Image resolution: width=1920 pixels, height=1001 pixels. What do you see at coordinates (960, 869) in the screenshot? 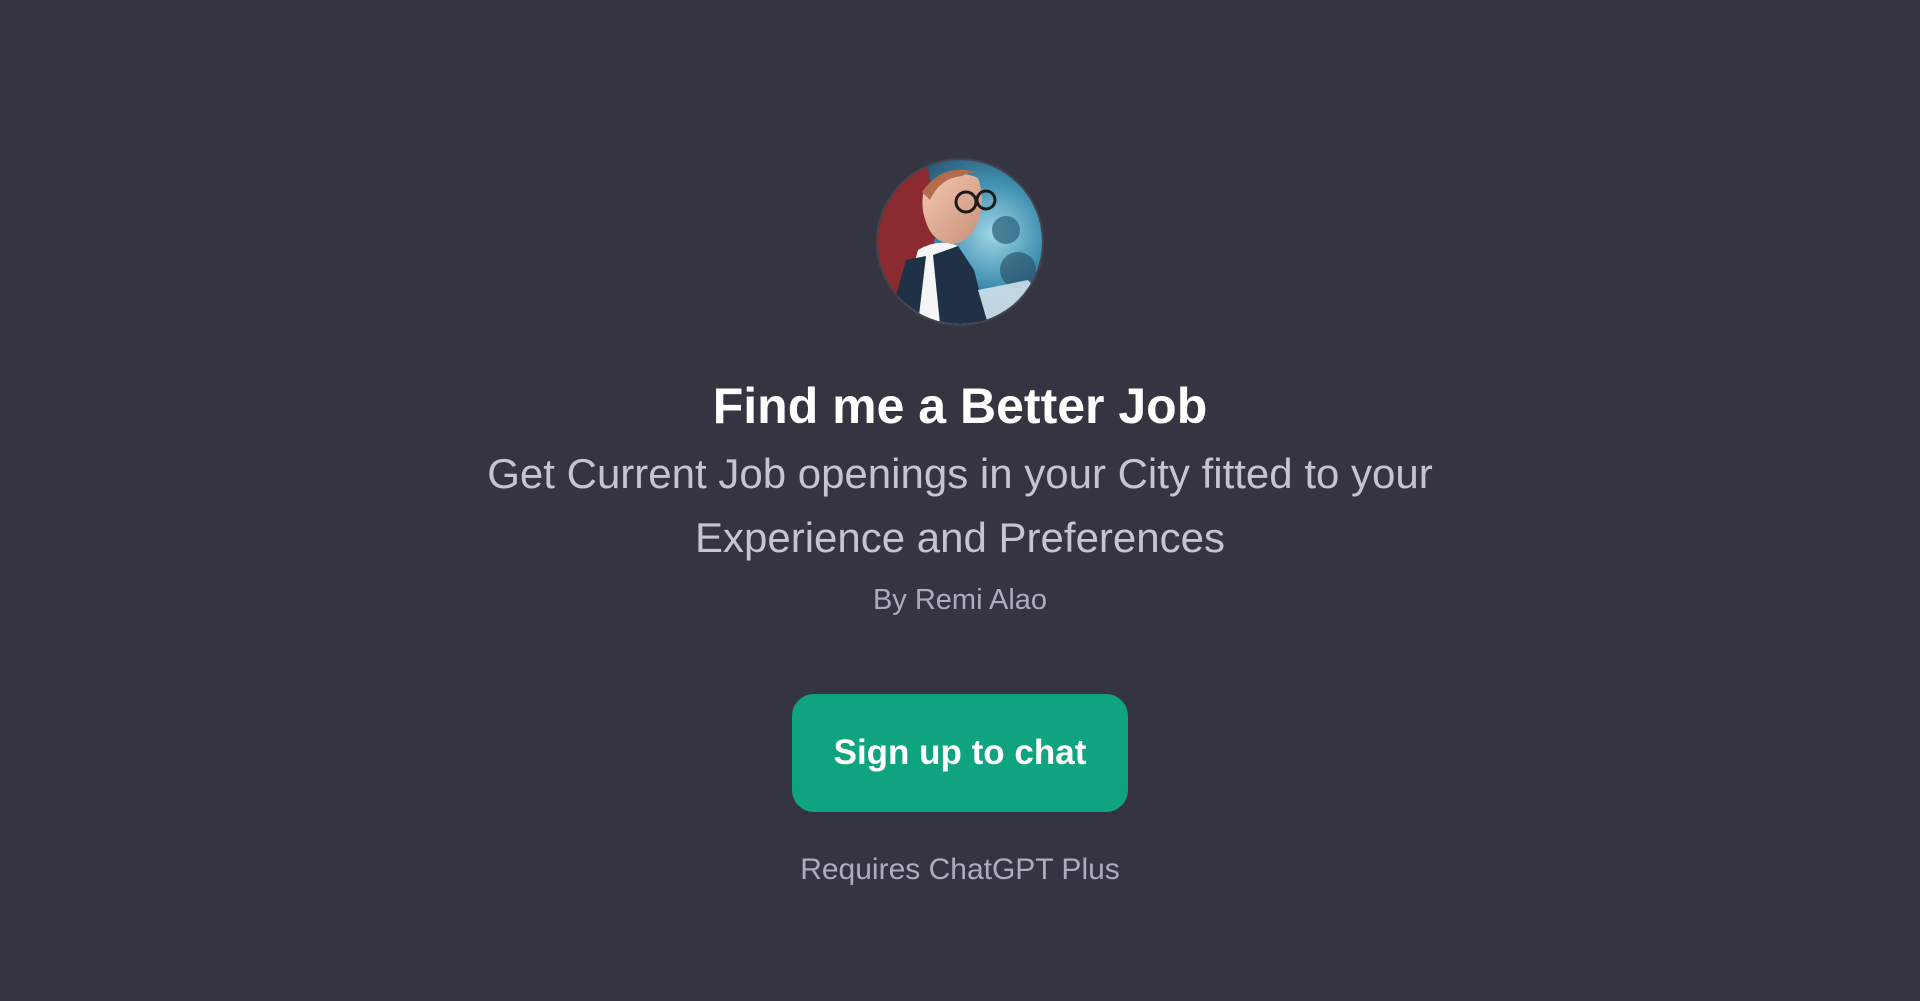
I see `requirement-note: Requires ChatGPT Plus` at bounding box center [960, 869].